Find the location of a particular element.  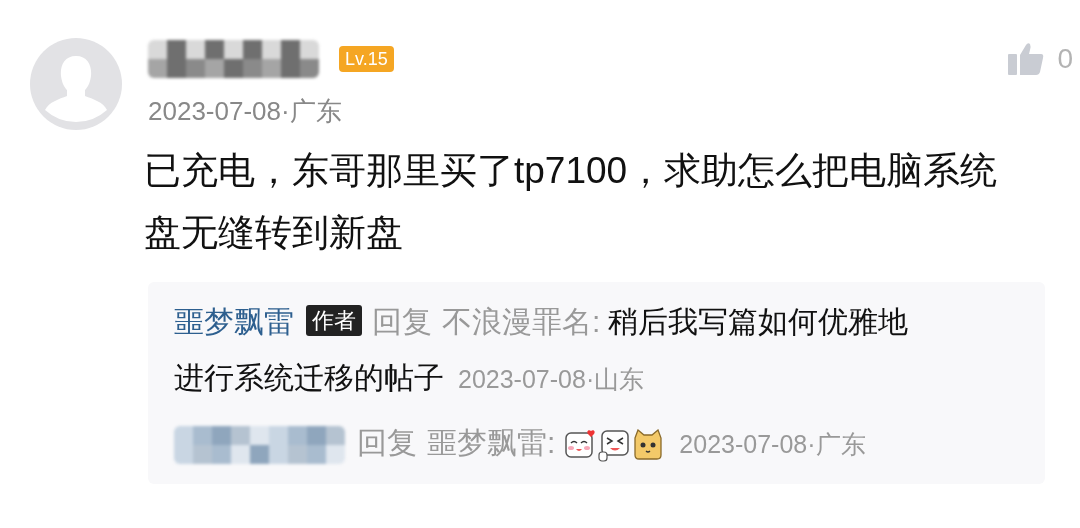

author-badge: 作者 is located at coordinates (334, 320).